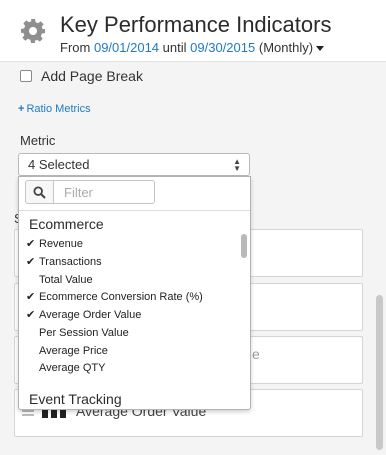 The image size is (386, 455). What do you see at coordinates (196, 24) in the screenshot?
I see `page-title: Key Performance Indicators` at bounding box center [196, 24].